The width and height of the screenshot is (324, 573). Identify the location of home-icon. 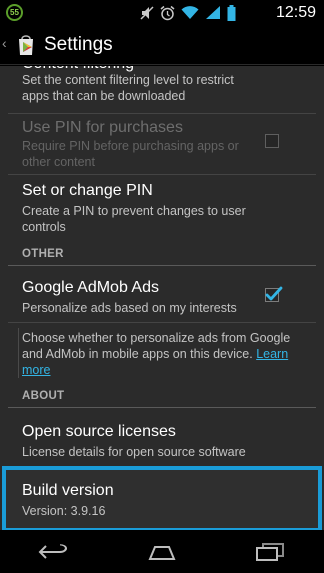
(162, 552).